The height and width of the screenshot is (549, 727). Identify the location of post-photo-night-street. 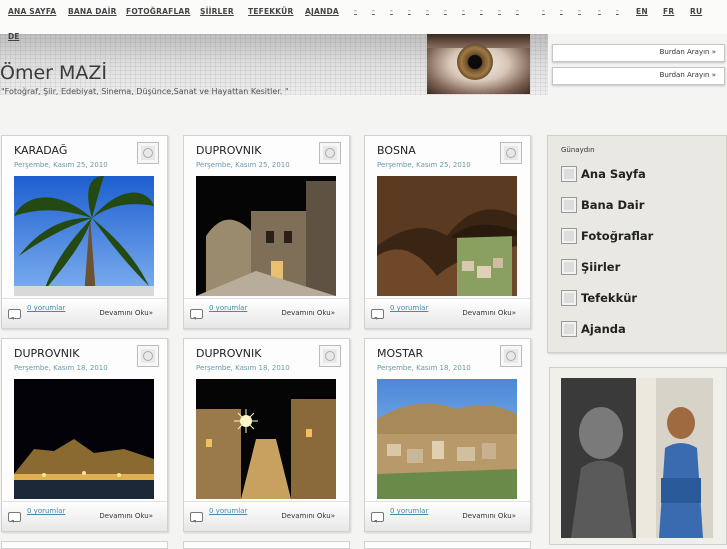
(266, 439).